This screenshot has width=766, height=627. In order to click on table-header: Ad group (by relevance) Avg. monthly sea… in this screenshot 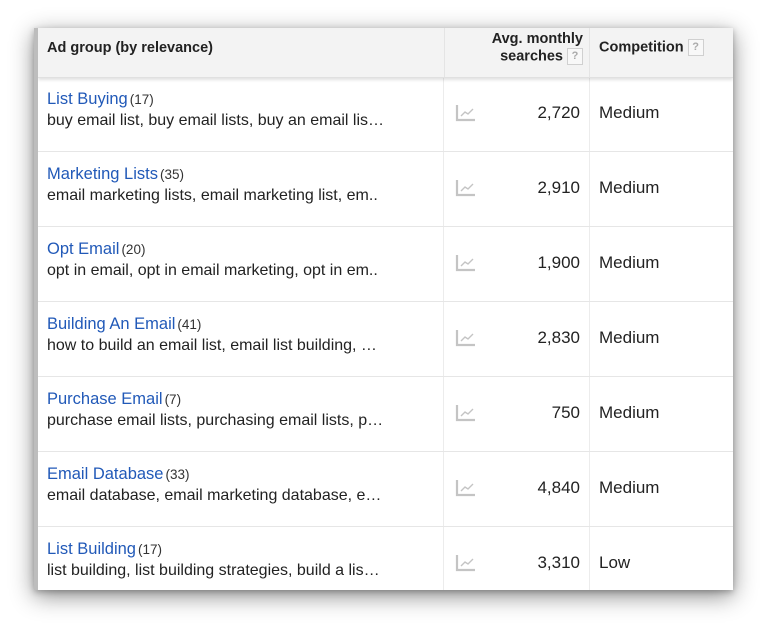, I will do `click(385, 53)`.